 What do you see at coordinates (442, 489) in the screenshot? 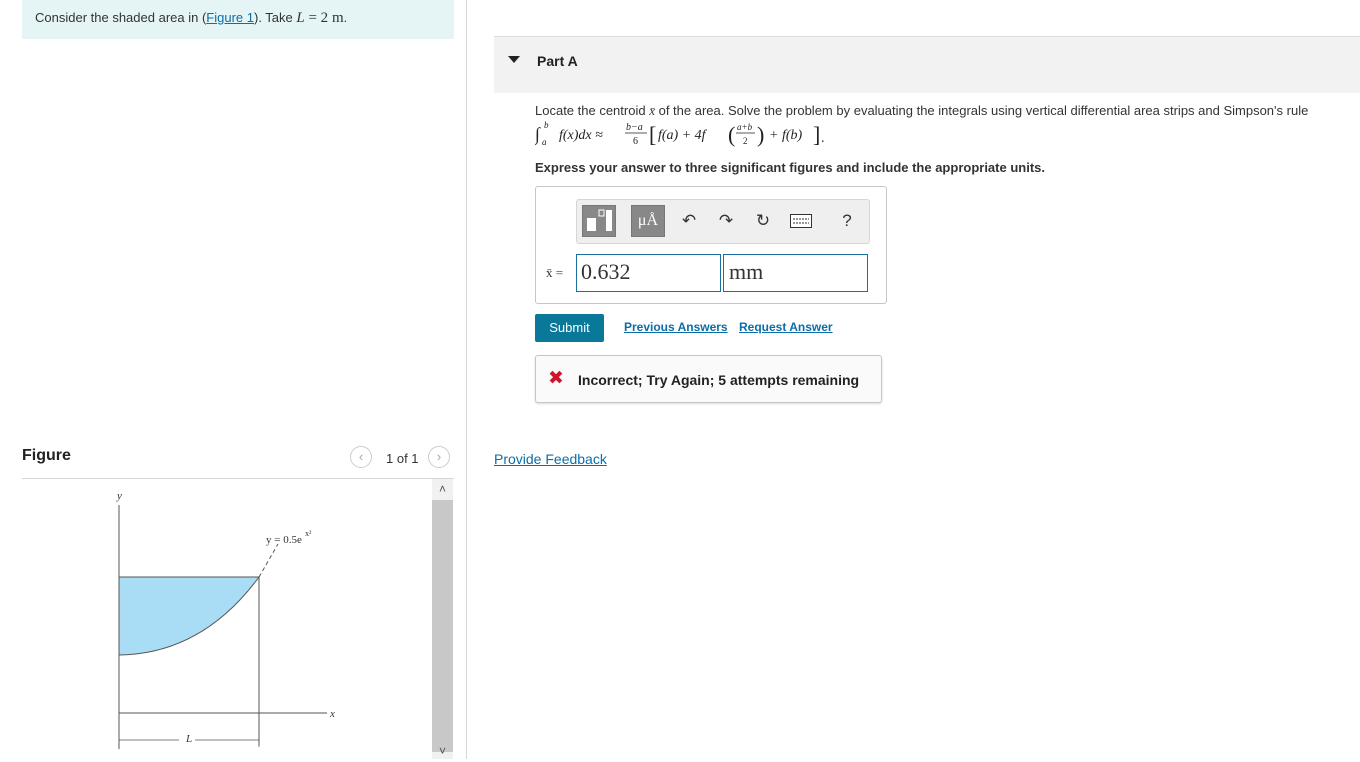
I see `chevron-up-icon: ˄` at bounding box center [442, 489].